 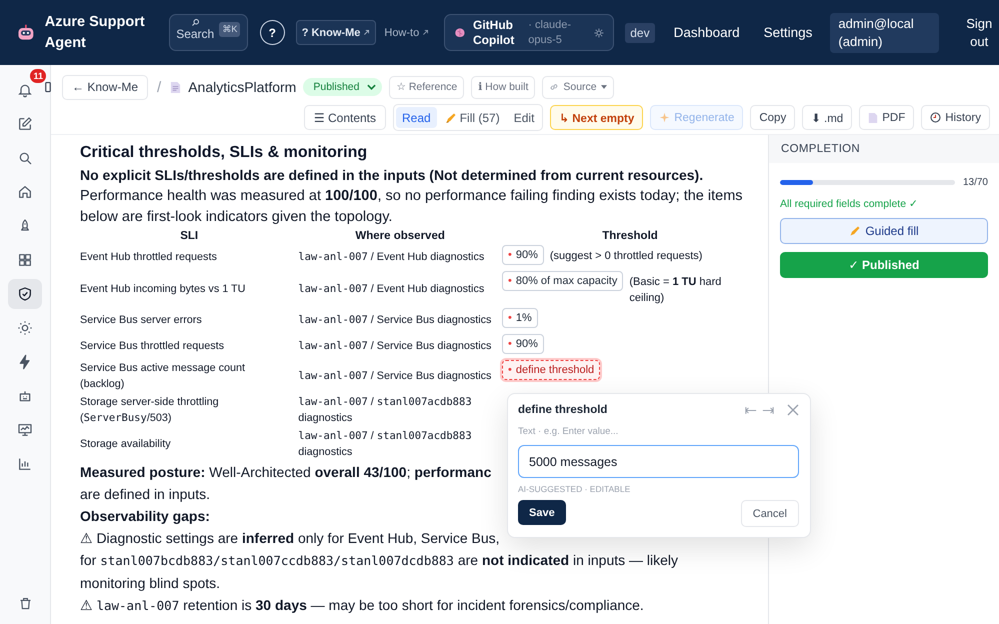 What do you see at coordinates (503, 87) in the screenshot?
I see `header-action-button: ℹ How built` at bounding box center [503, 87].